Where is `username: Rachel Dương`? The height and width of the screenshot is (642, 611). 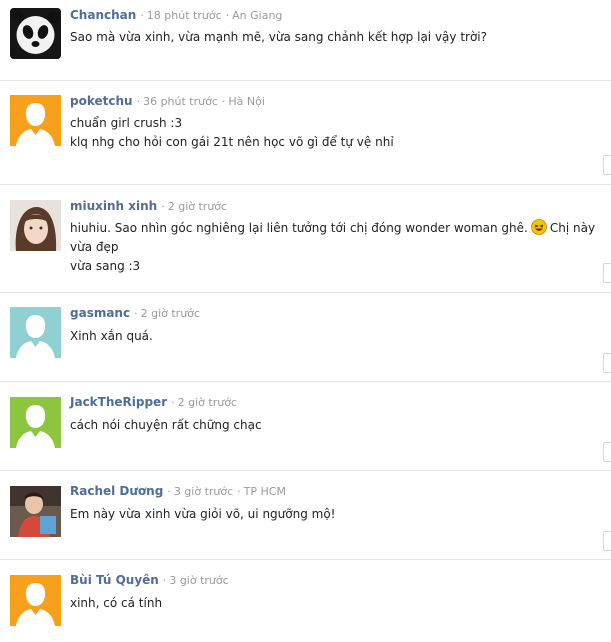
username: Rachel Dương is located at coordinates (116, 491).